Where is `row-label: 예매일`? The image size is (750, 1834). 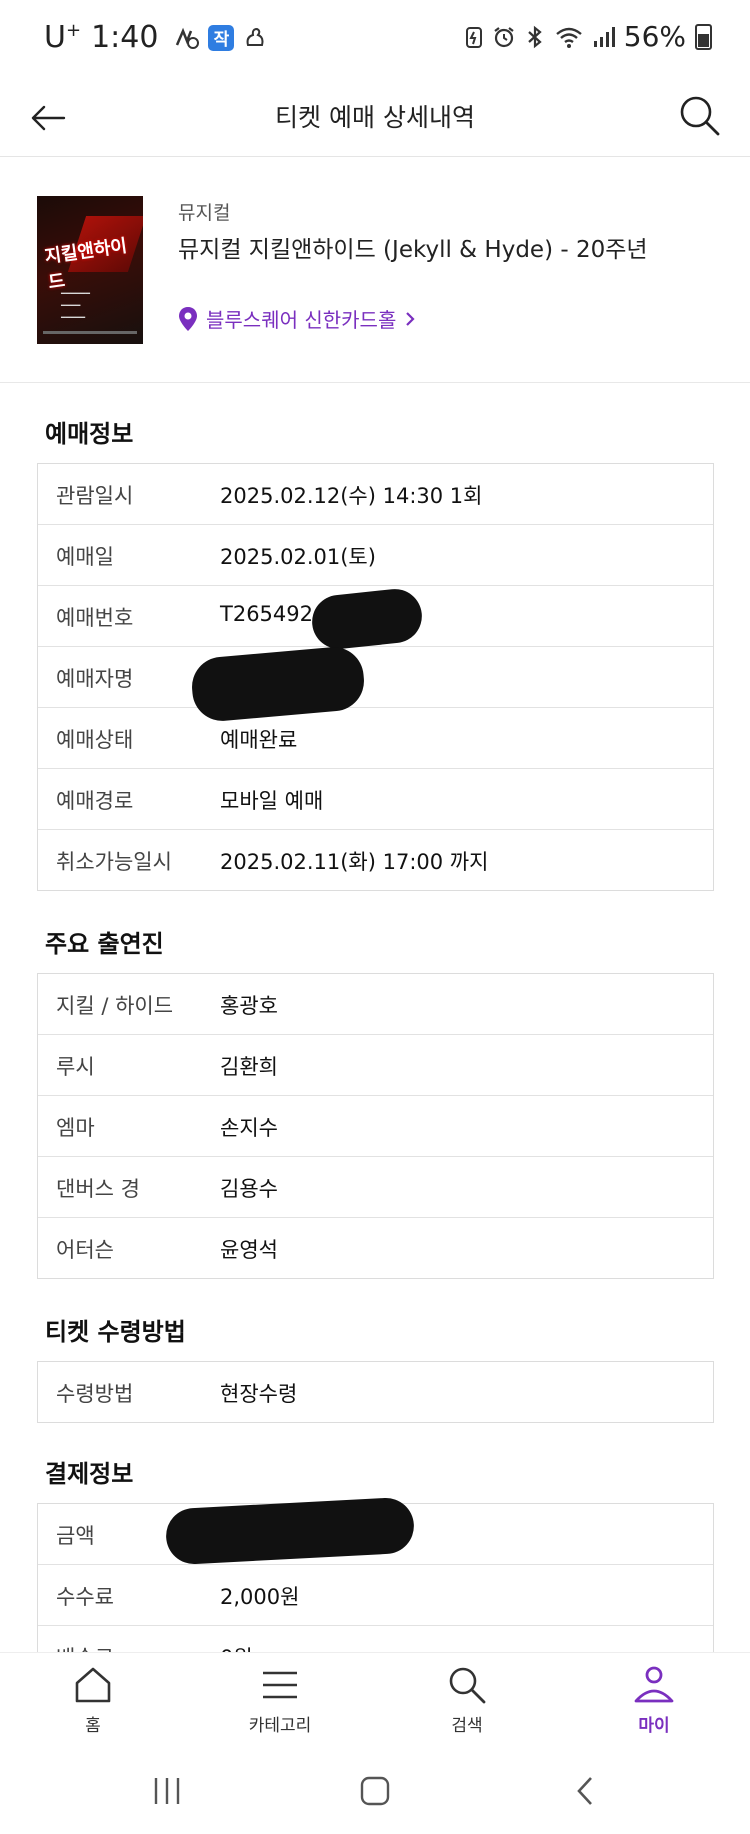 row-label: 예매일 is located at coordinates (85, 557).